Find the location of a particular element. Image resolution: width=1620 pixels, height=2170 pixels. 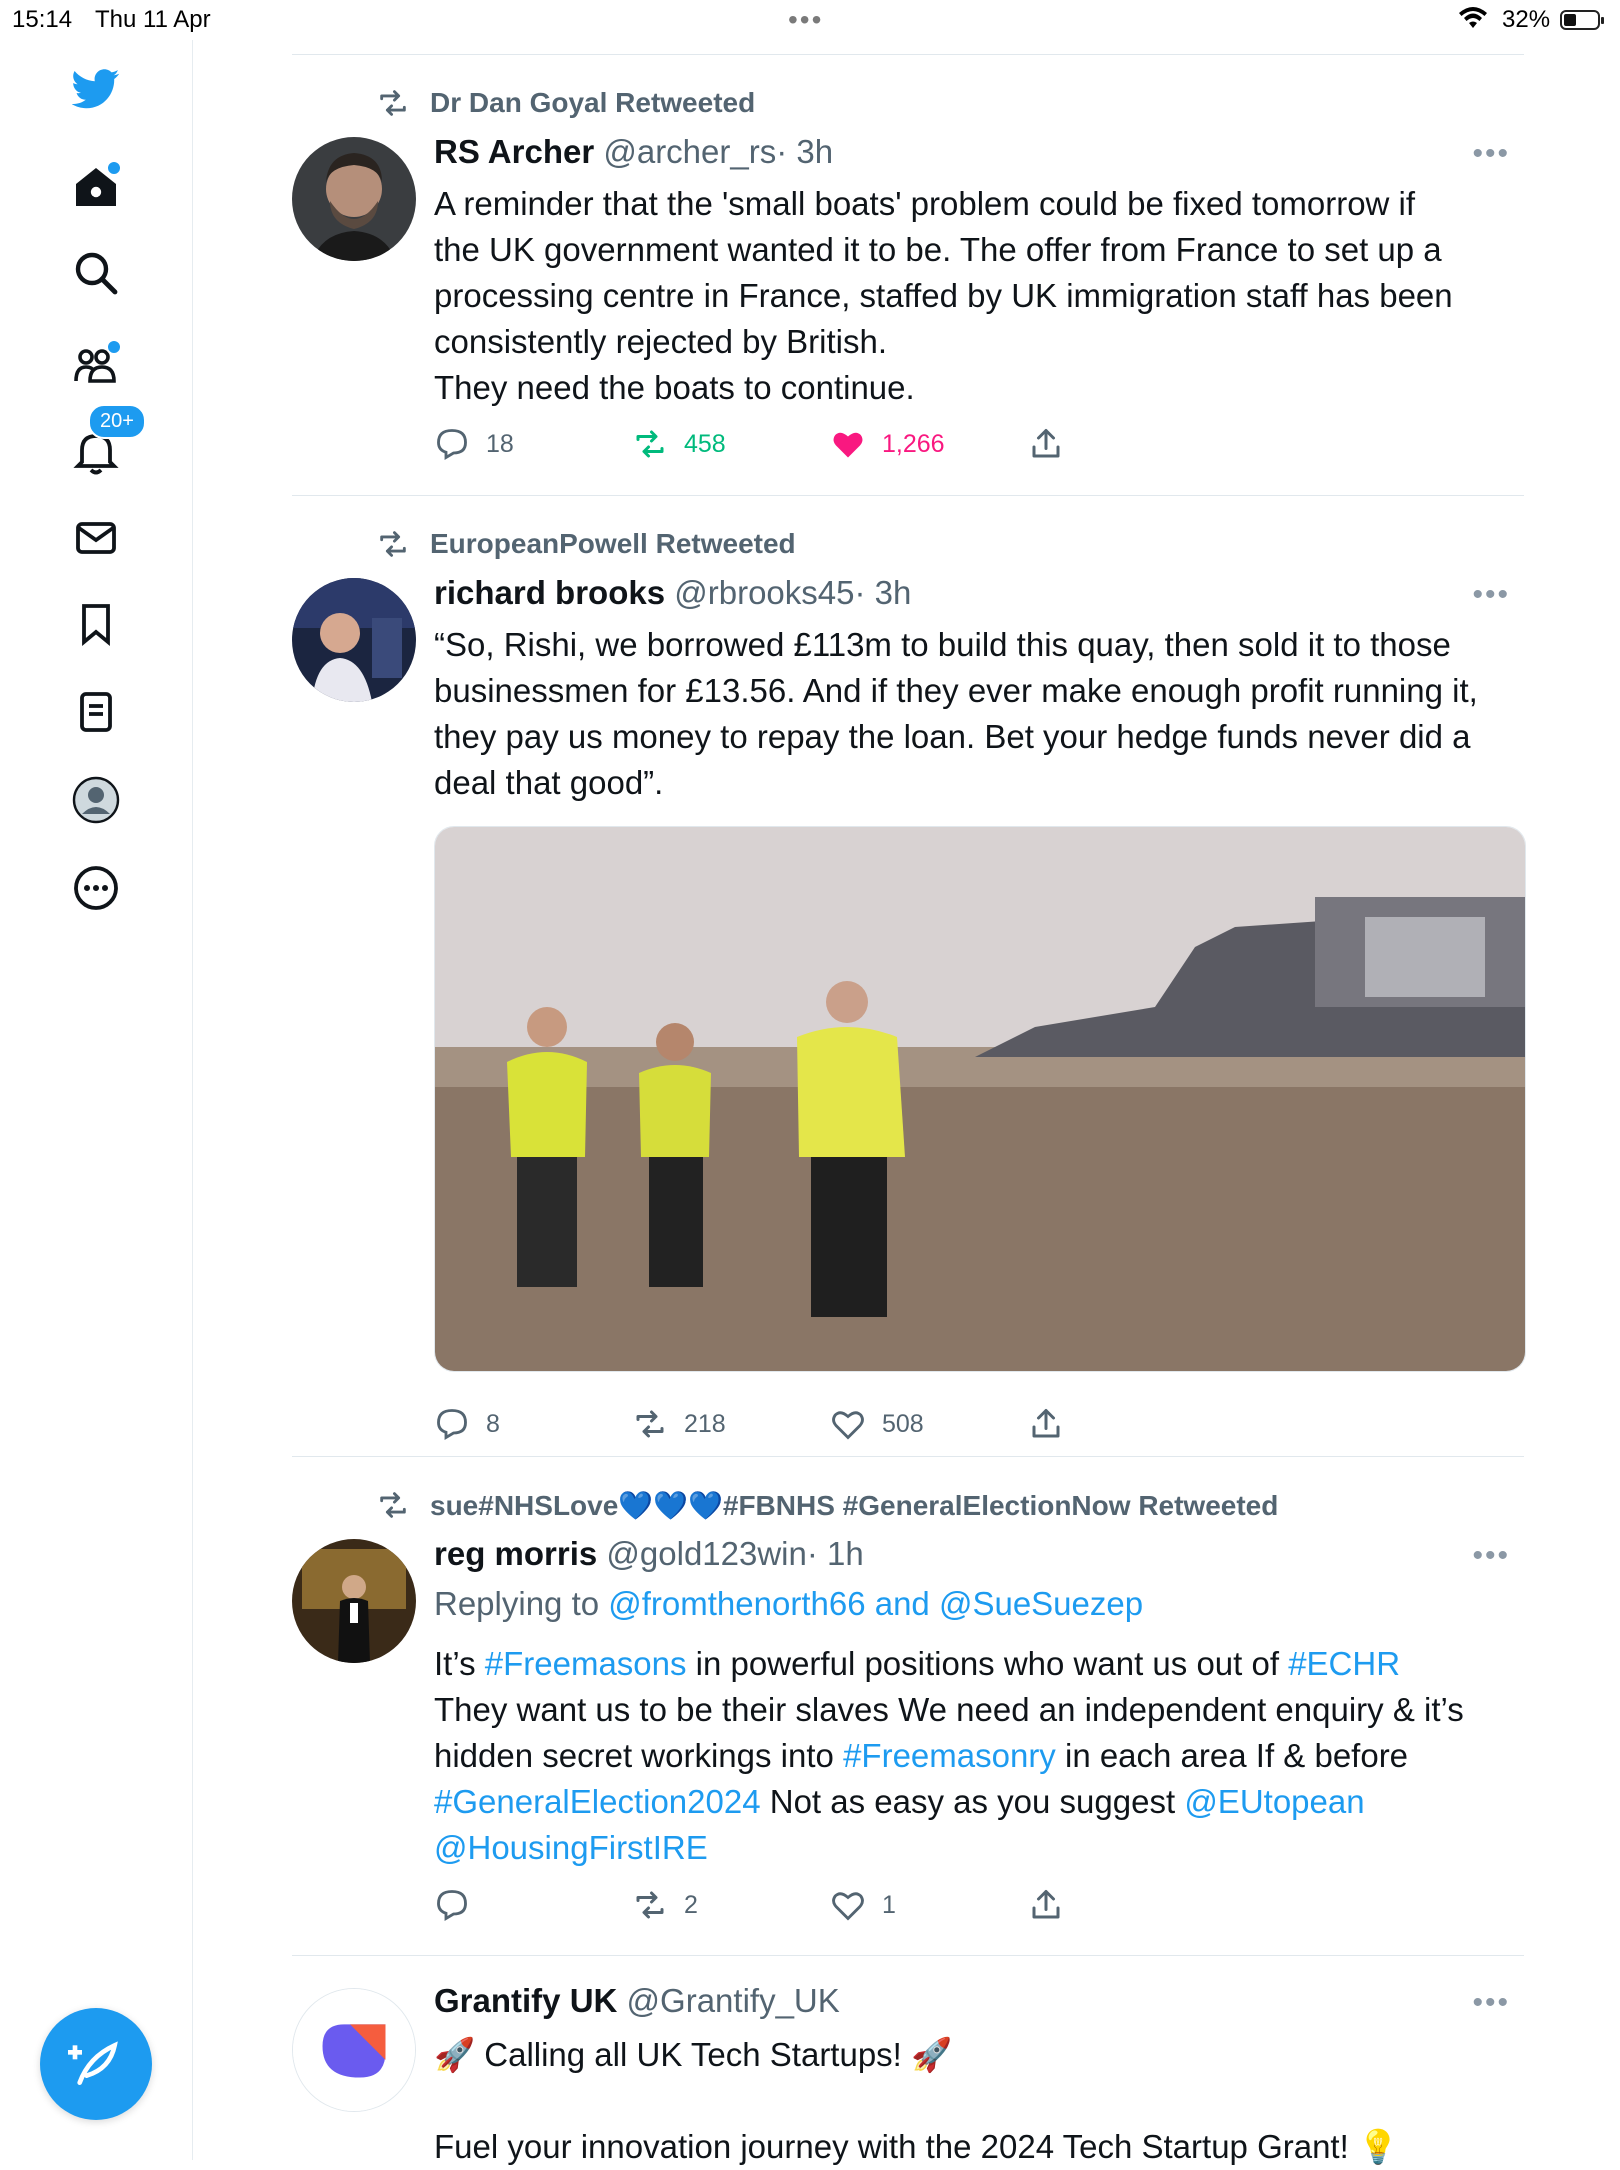

author-handle: @rbrooks45 is located at coordinates (764, 592).